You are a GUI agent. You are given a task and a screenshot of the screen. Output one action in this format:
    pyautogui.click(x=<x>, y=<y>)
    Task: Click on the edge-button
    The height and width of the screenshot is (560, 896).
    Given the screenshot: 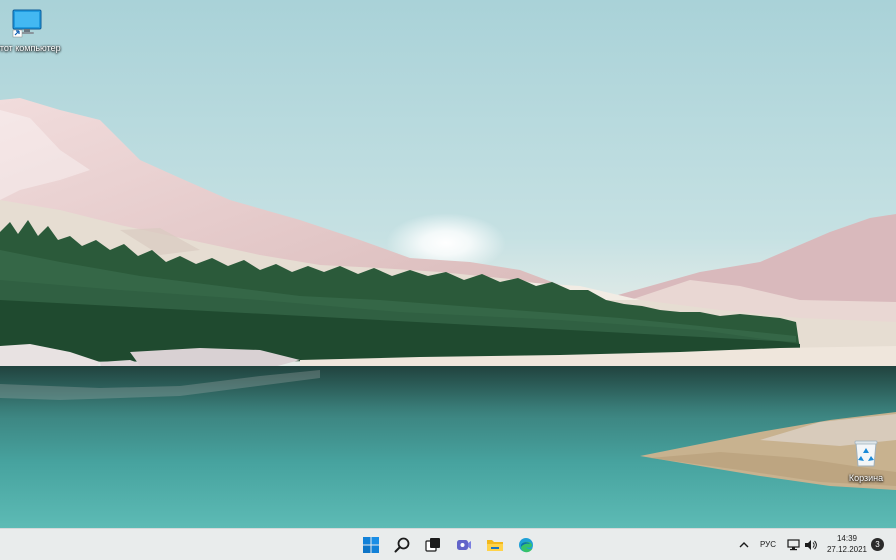 What is the action you would take?
    pyautogui.click(x=526, y=545)
    